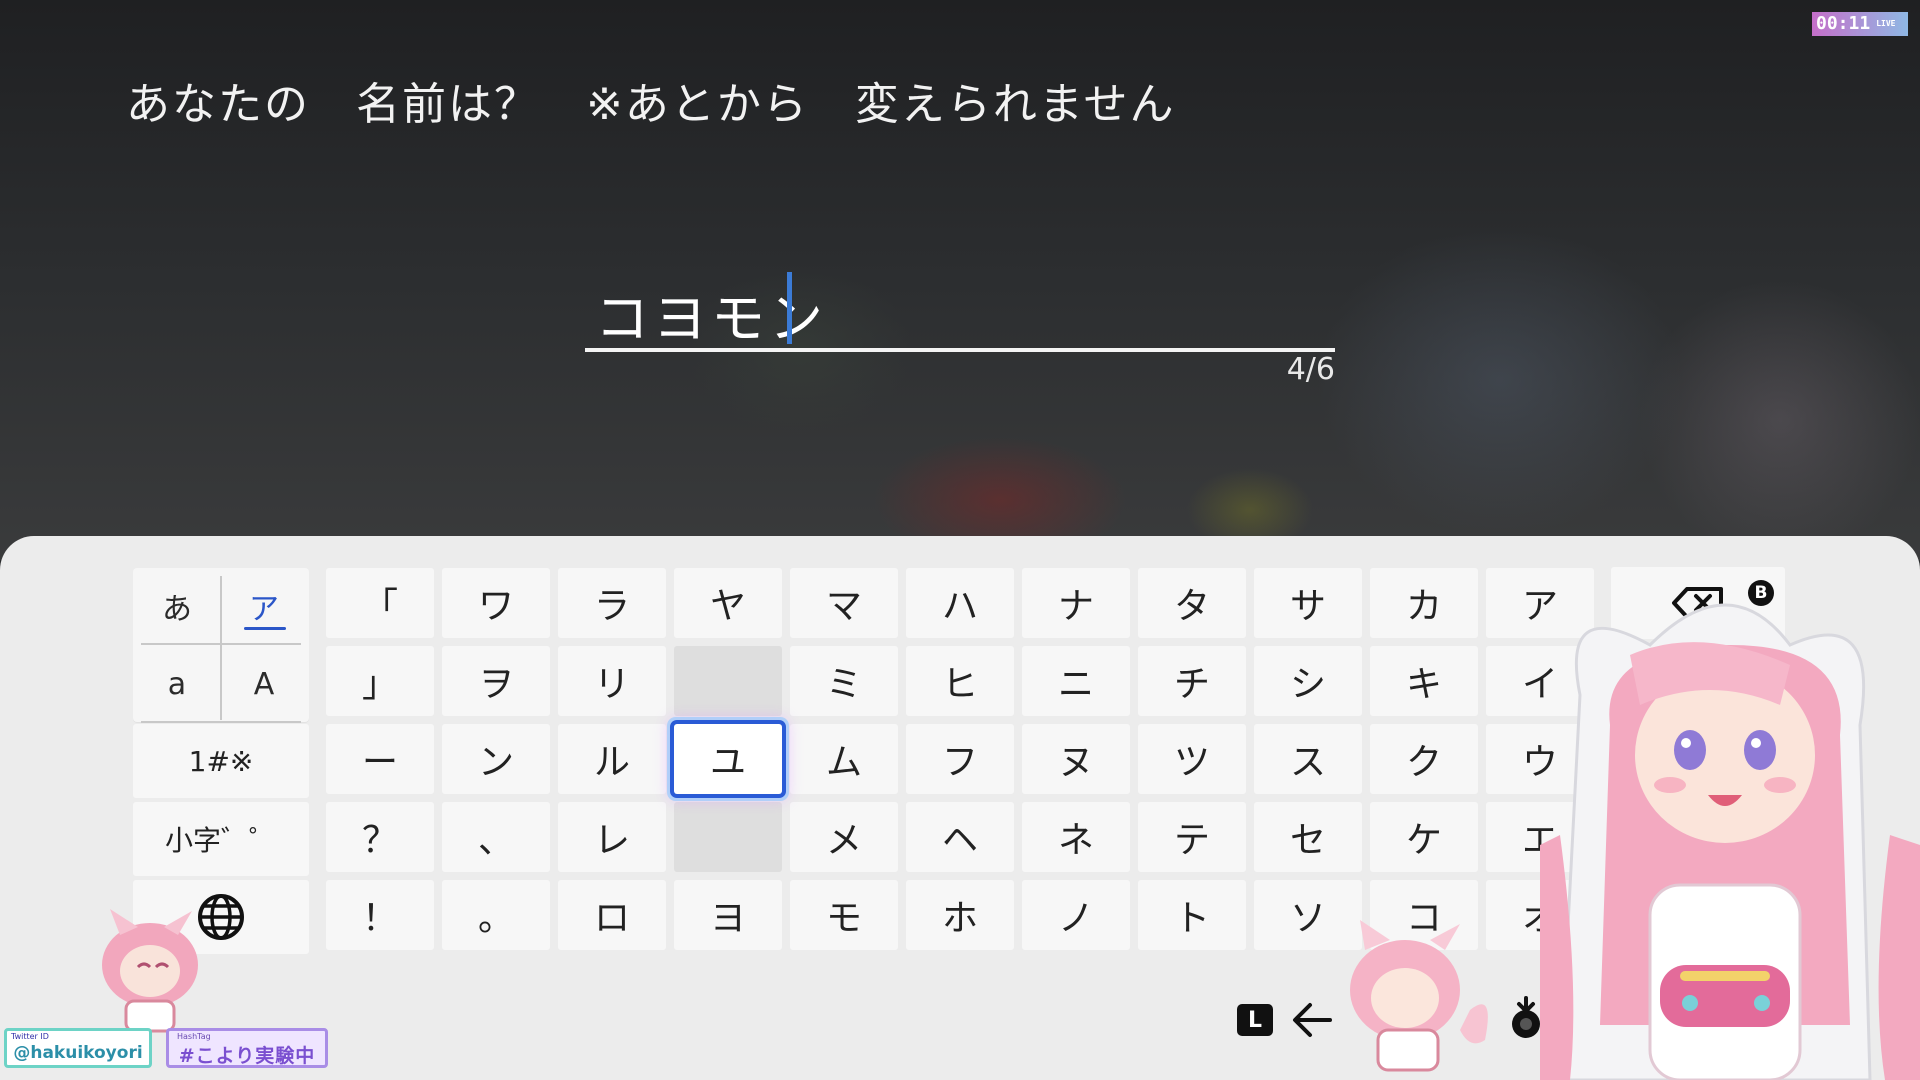 The width and height of the screenshot is (1920, 1080). I want to click on kana-key: ン, so click(496, 759).